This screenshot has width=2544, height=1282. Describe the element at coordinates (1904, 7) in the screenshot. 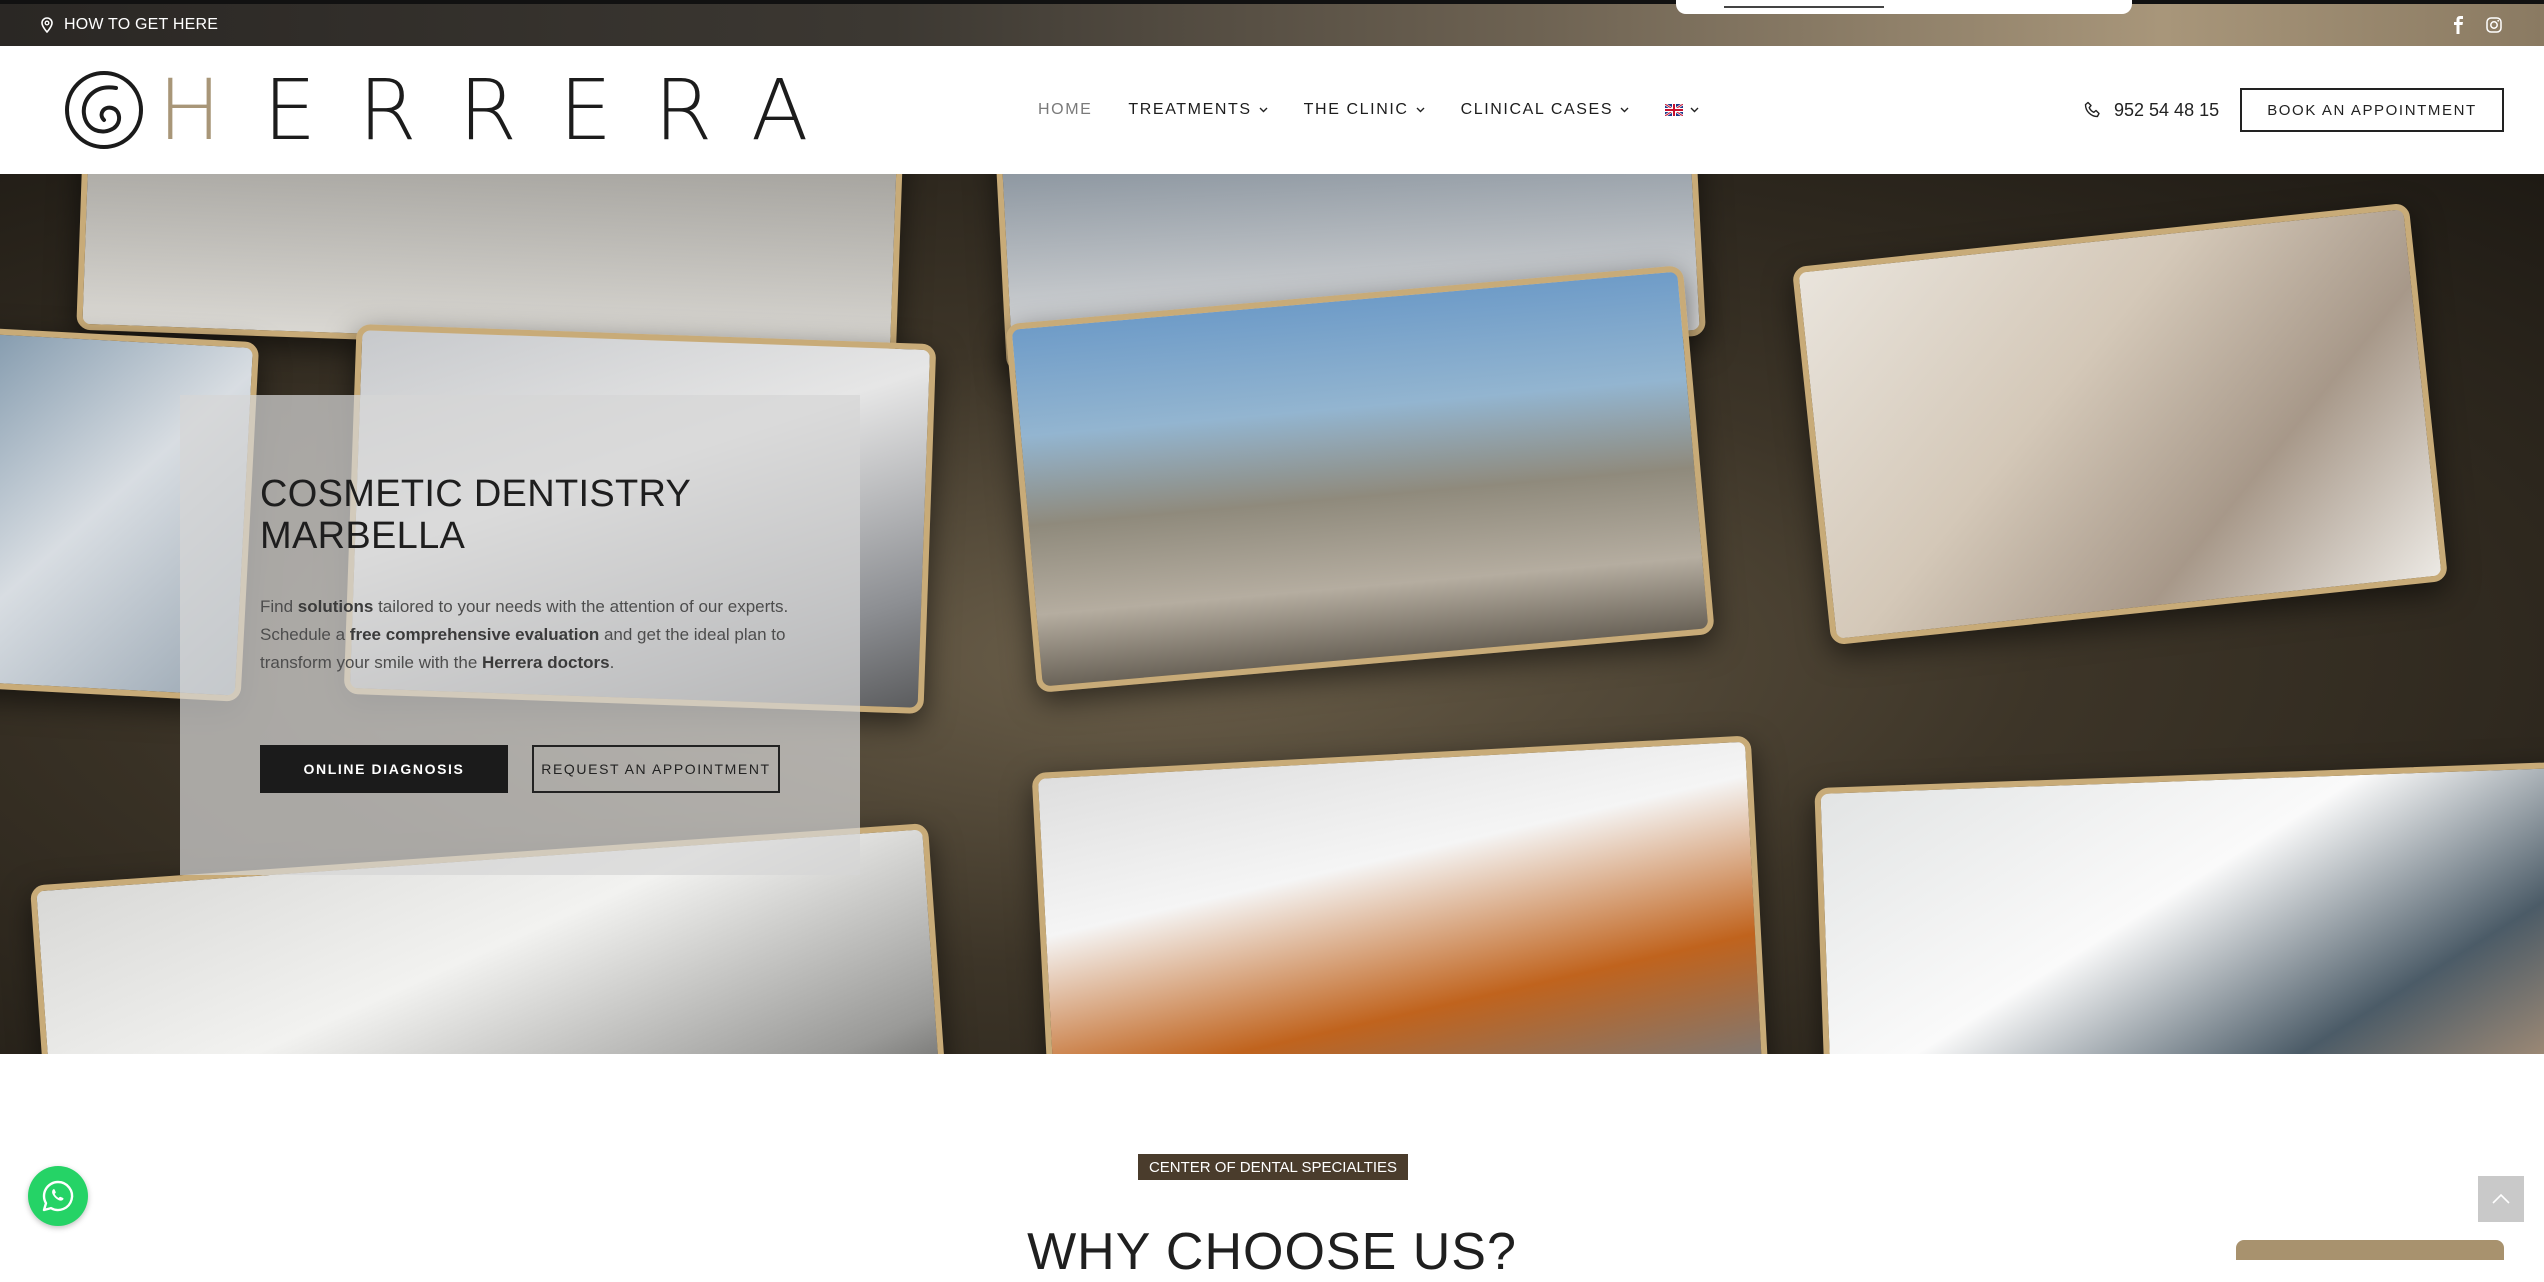

I see `top-dropdown-tab` at that location.